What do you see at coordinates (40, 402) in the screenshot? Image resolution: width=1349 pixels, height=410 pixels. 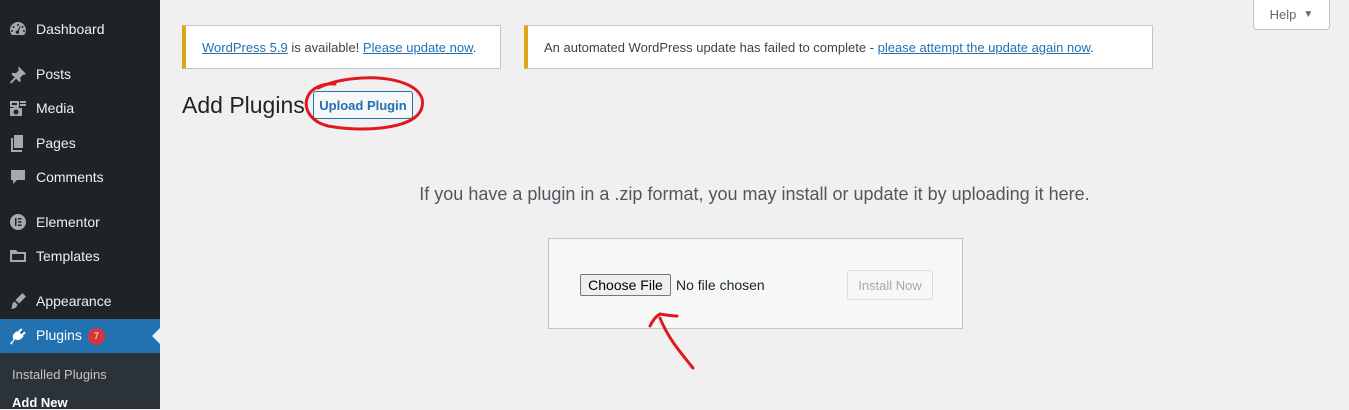 I see `submenu-item-add-new: Add New` at bounding box center [40, 402].